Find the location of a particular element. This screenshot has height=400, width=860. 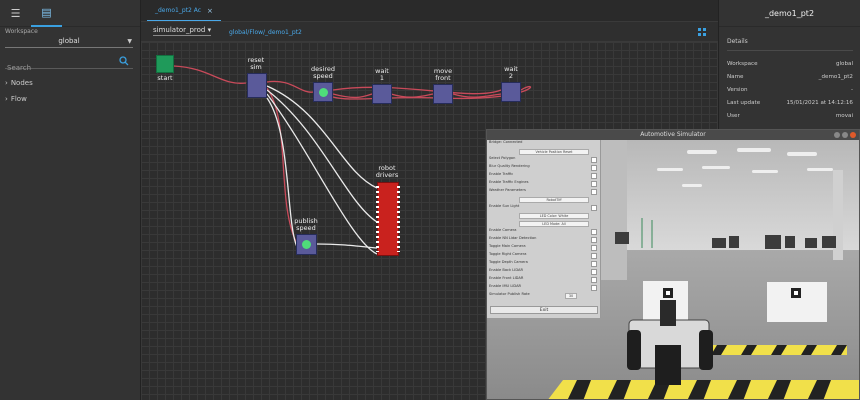

wait2-node is located at coordinates (511, 92).